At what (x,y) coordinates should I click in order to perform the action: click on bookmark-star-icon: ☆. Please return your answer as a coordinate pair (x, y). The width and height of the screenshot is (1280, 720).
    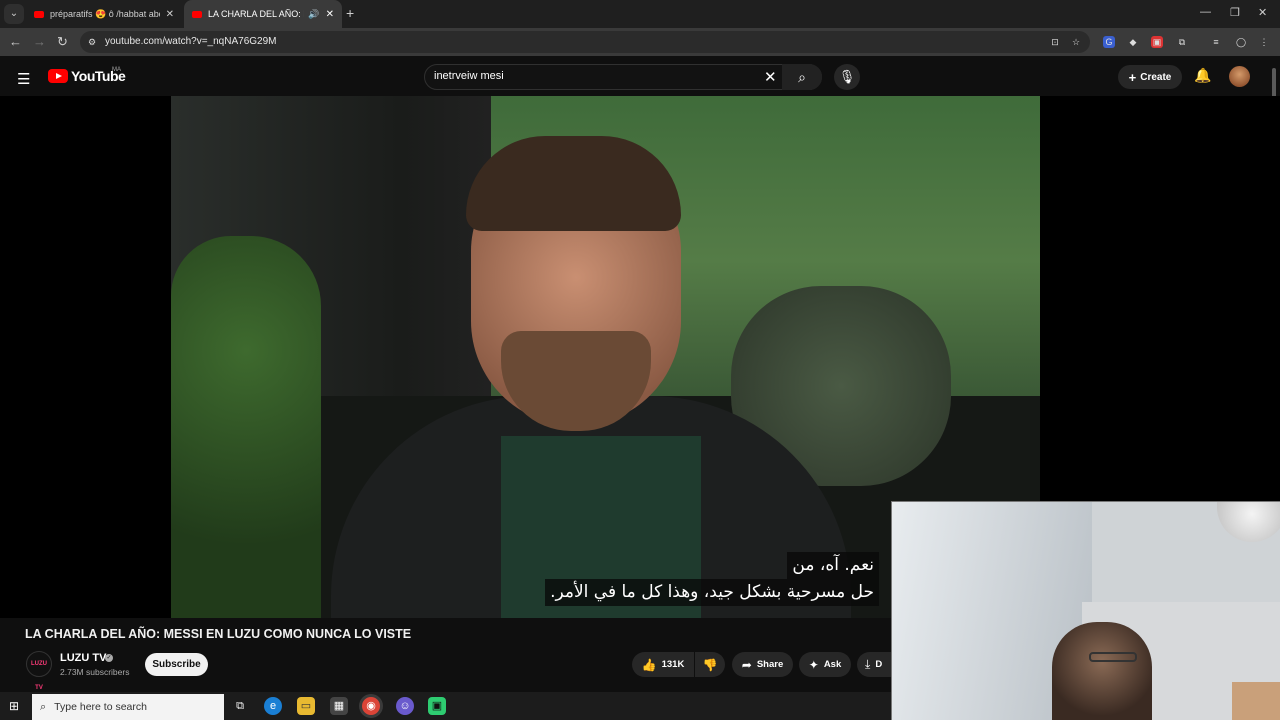
    Looking at the image, I should click on (1076, 42).